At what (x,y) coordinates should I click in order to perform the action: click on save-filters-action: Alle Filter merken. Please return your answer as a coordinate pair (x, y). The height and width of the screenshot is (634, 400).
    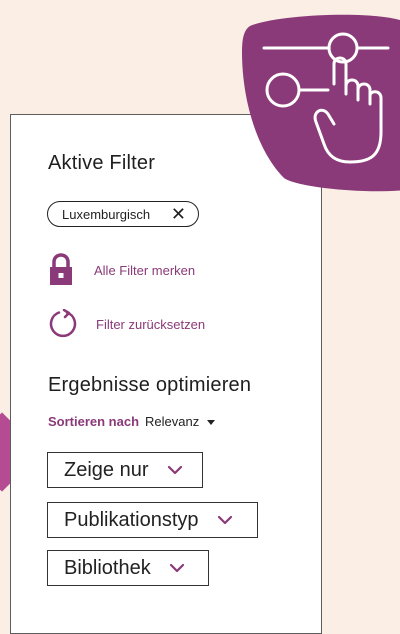
    Looking at the image, I should click on (121, 270).